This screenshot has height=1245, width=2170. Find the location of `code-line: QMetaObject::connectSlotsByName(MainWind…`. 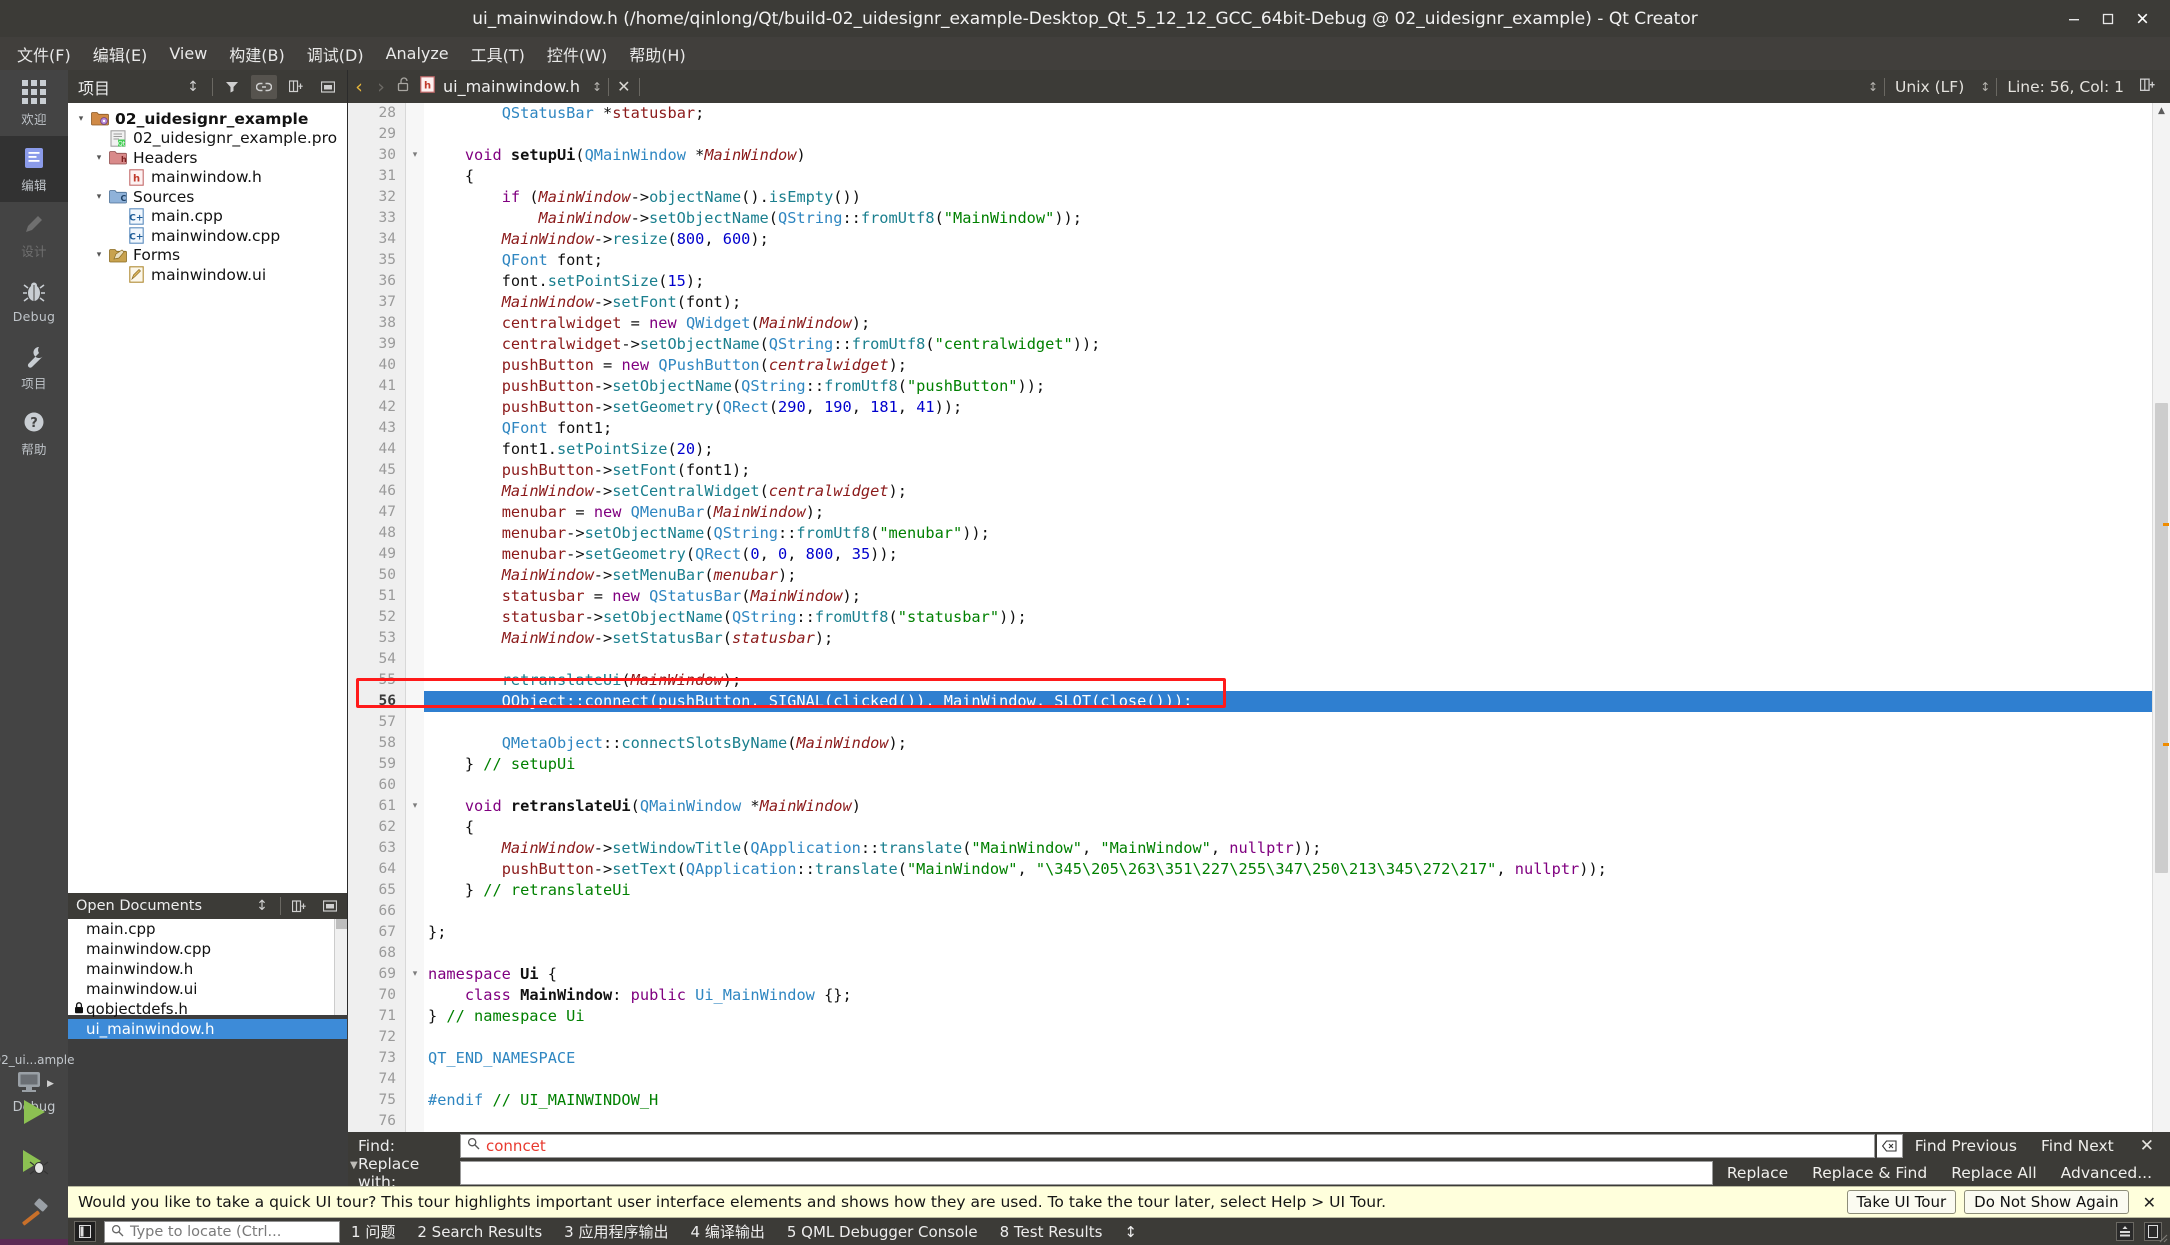

code-line: QMetaObject::connectSlotsByName(MainWind… is located at coordinates (1288, 743).